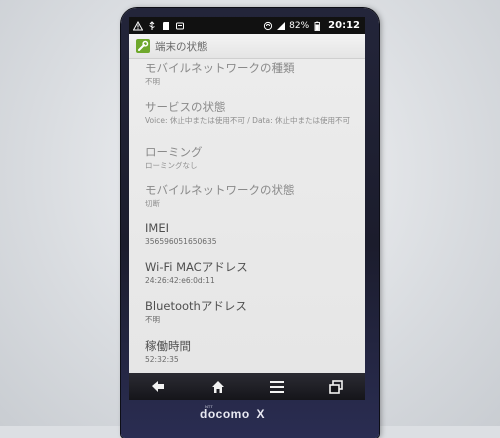 The image size is (500, 438). I want to click on list-item-title: モバイルネットワークの種類, so click(220, 68).